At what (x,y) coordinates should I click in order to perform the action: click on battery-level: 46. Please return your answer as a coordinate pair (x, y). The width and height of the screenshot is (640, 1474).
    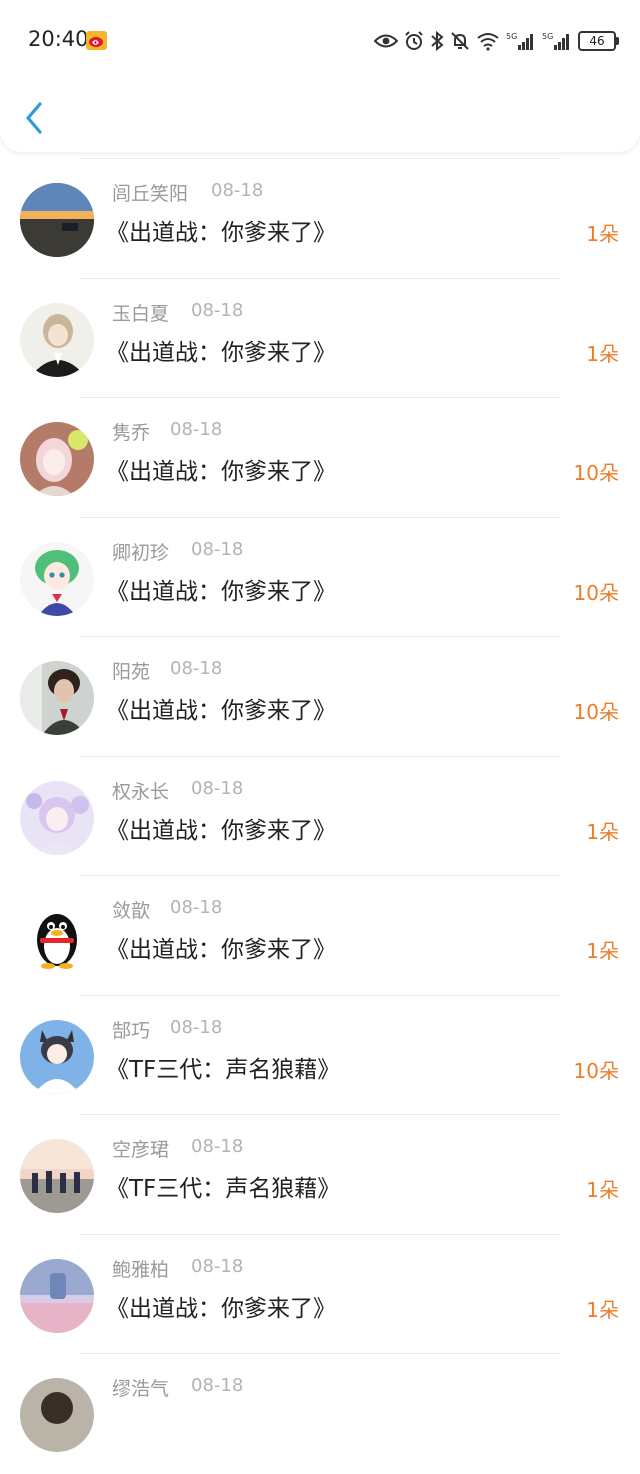
    Looking at the image, I should click on (597, 41).